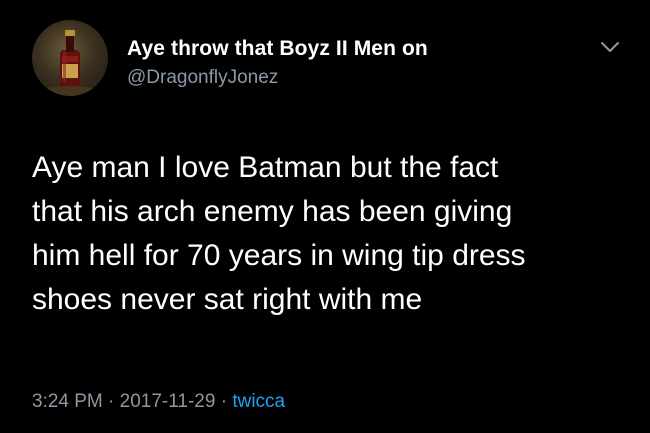 The height and width of the screenshot is (433, 650). What do you see at coordinates (258, 401) in the screenshot?
I see `tweet-source-link: twicca` at bounding box center [258, 401].